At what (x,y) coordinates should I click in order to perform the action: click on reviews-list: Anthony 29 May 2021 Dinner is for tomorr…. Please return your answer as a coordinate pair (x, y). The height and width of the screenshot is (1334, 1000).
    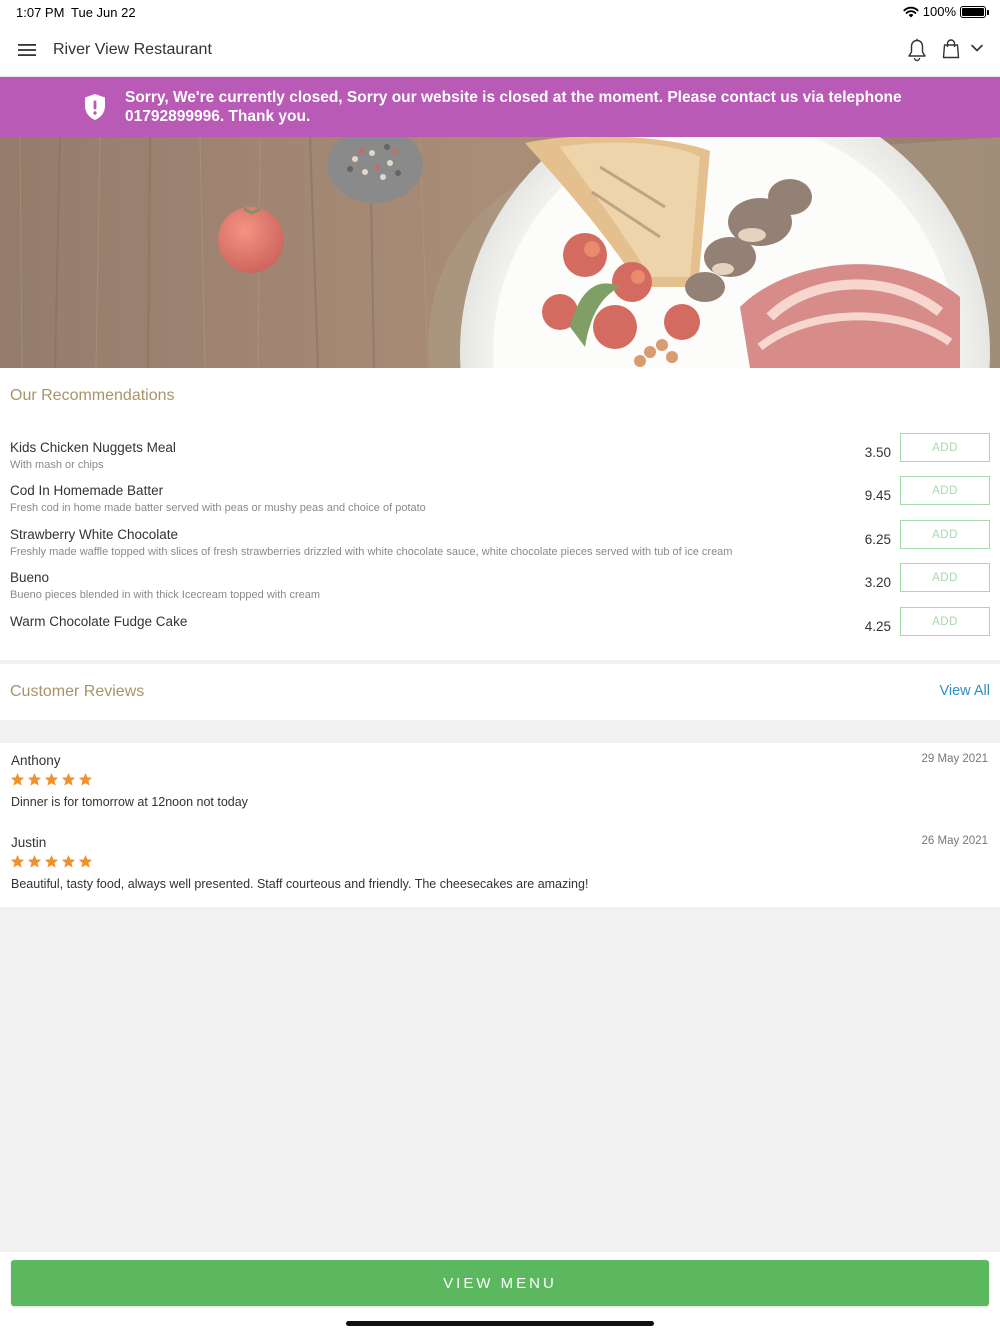
    Looking at the image, I should click on (500, 825).